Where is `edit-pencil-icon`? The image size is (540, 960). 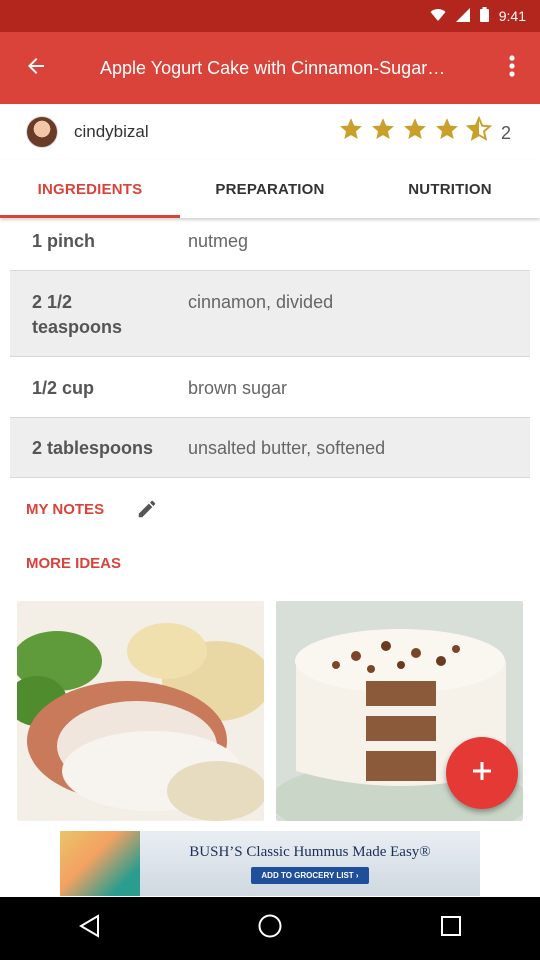
edit-pencil-icon is located at coordinates (147, 509).